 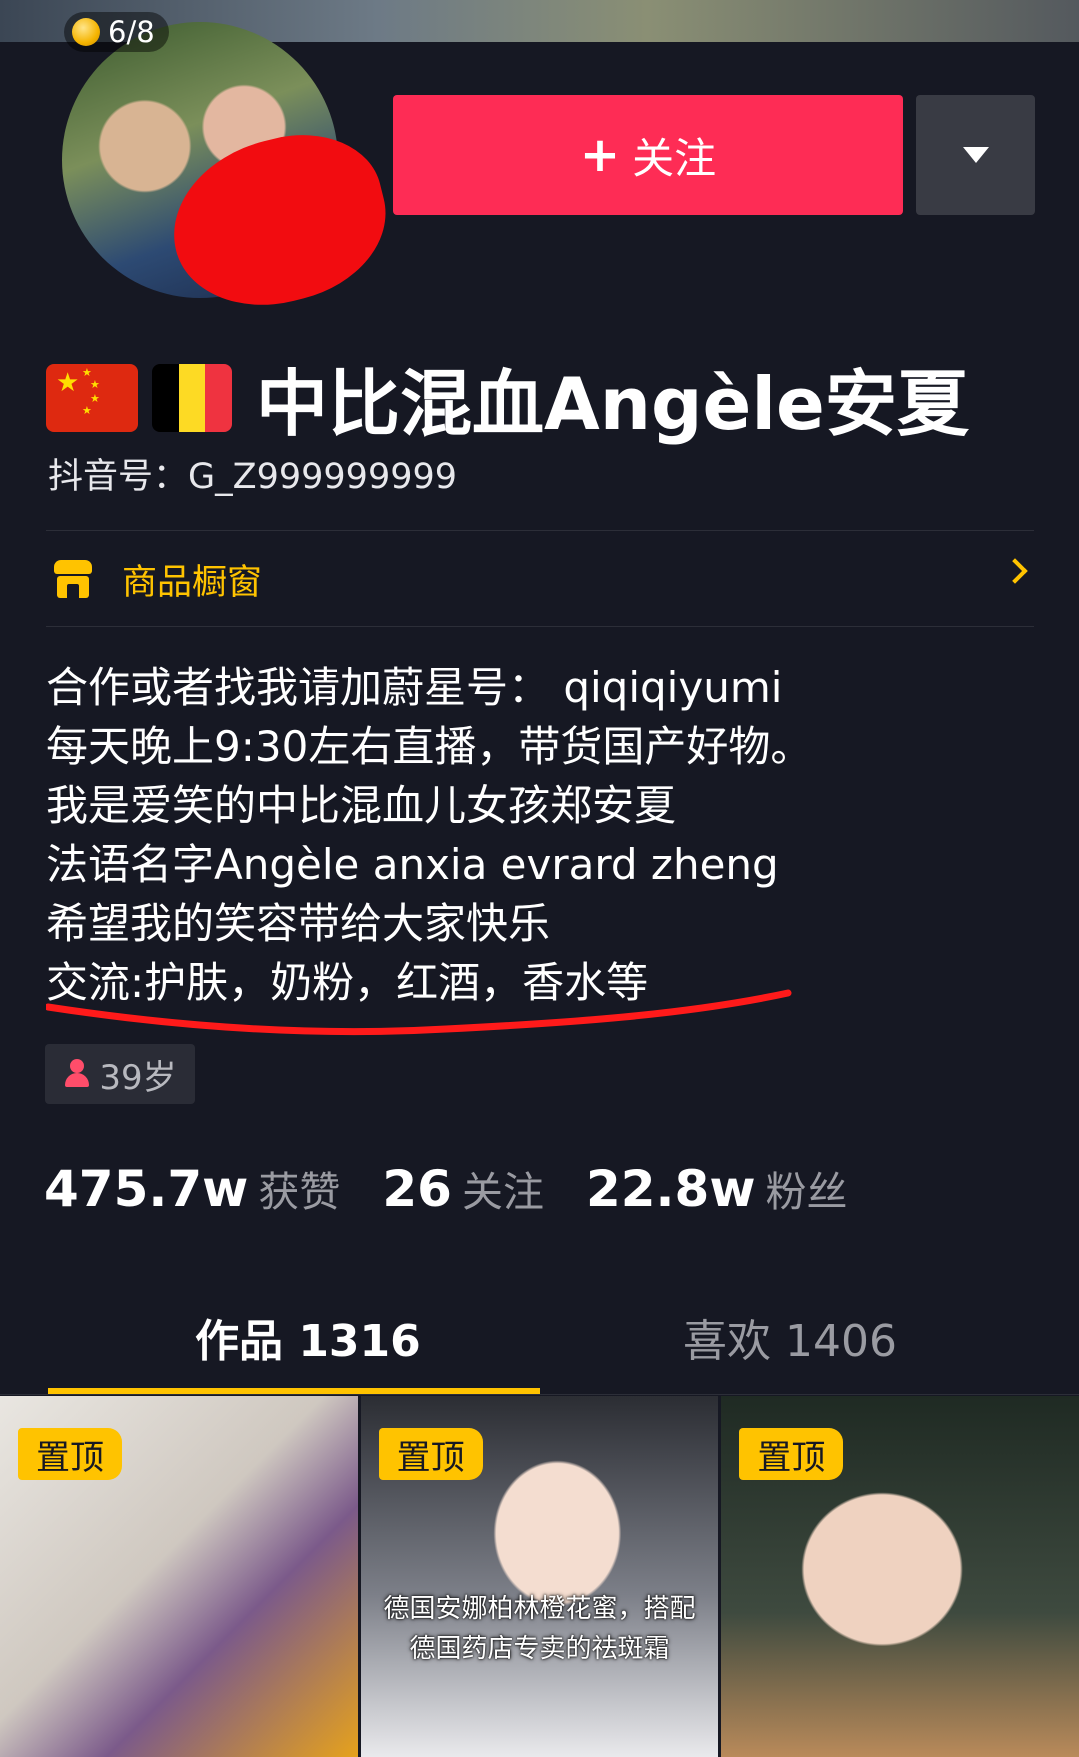 What do you see at coordinates (502, 1192) in the screenshot?
I see `stat-label: 关注` at bounding box center [502, 1192].